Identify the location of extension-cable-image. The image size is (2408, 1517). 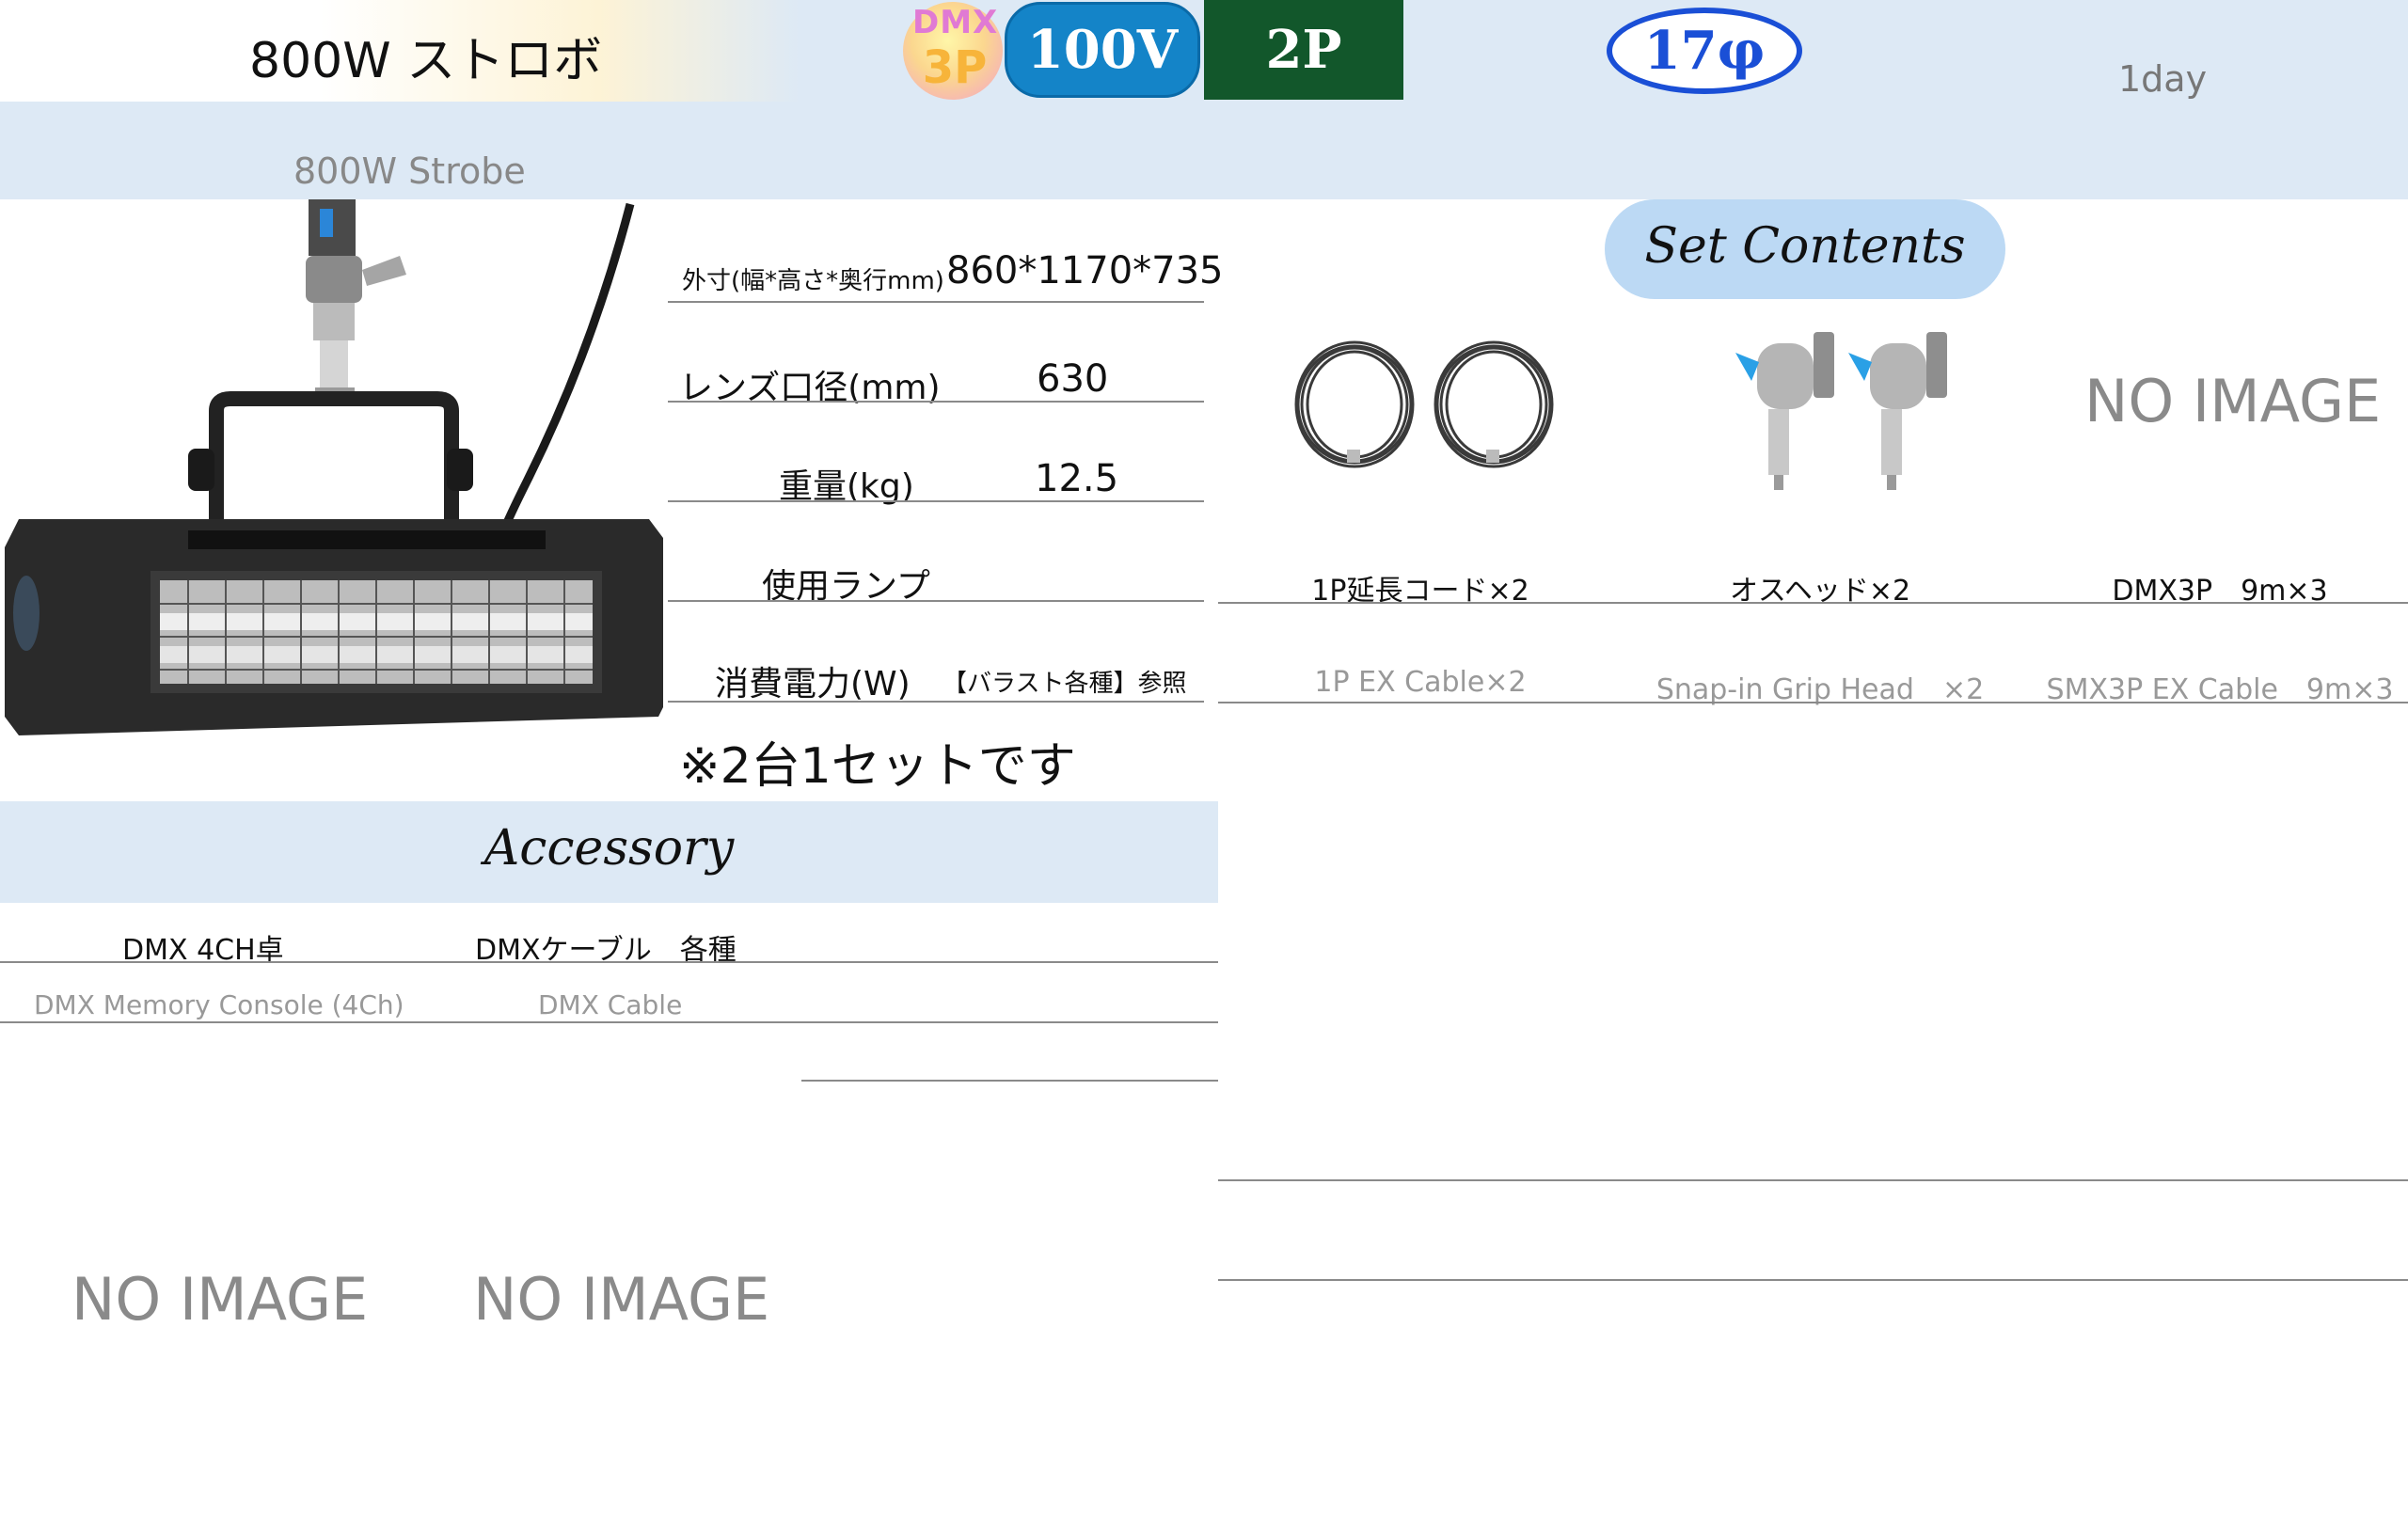
(1424, 404).